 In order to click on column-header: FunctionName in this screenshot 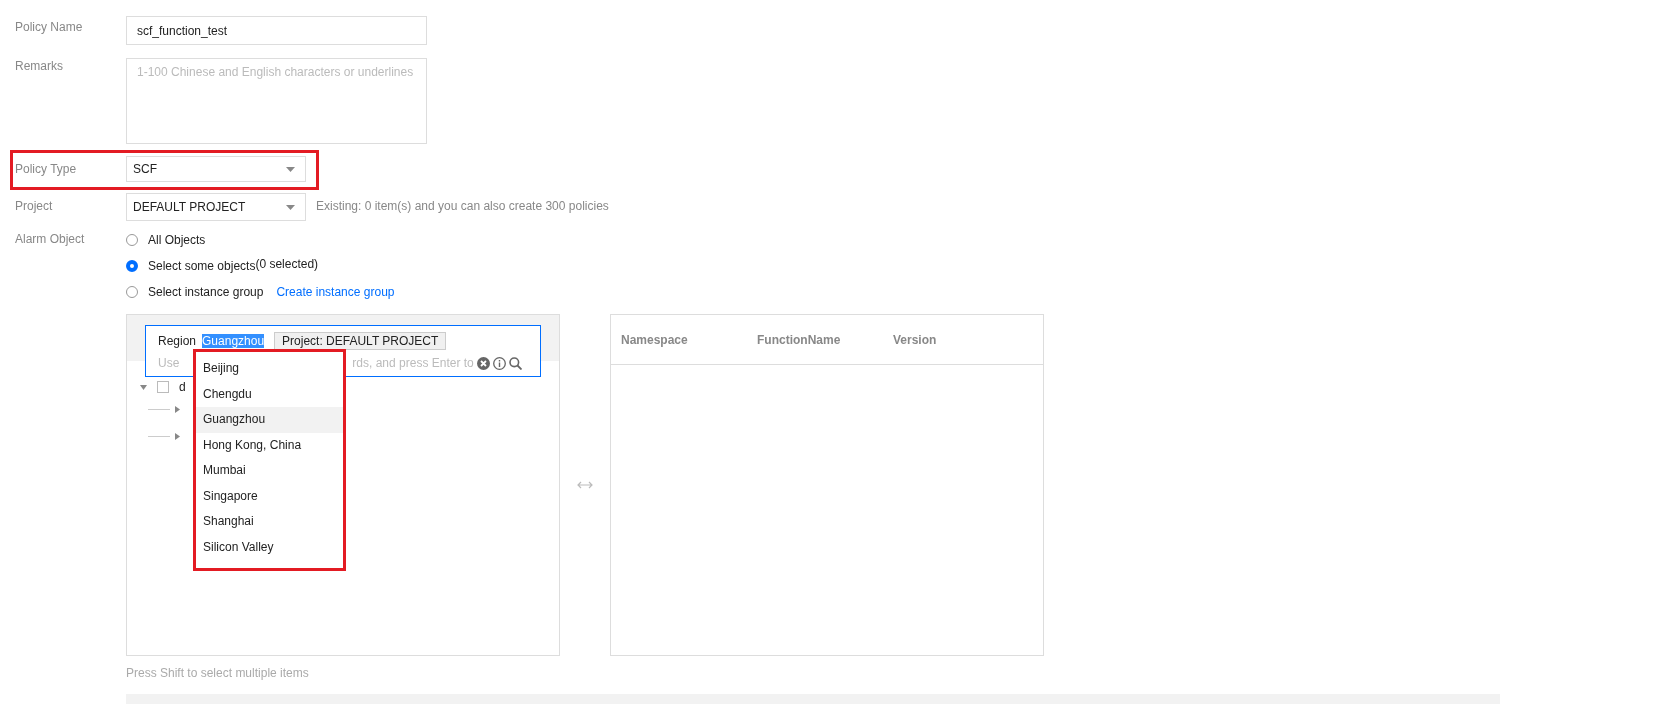, I will do `click(799, 339)`.